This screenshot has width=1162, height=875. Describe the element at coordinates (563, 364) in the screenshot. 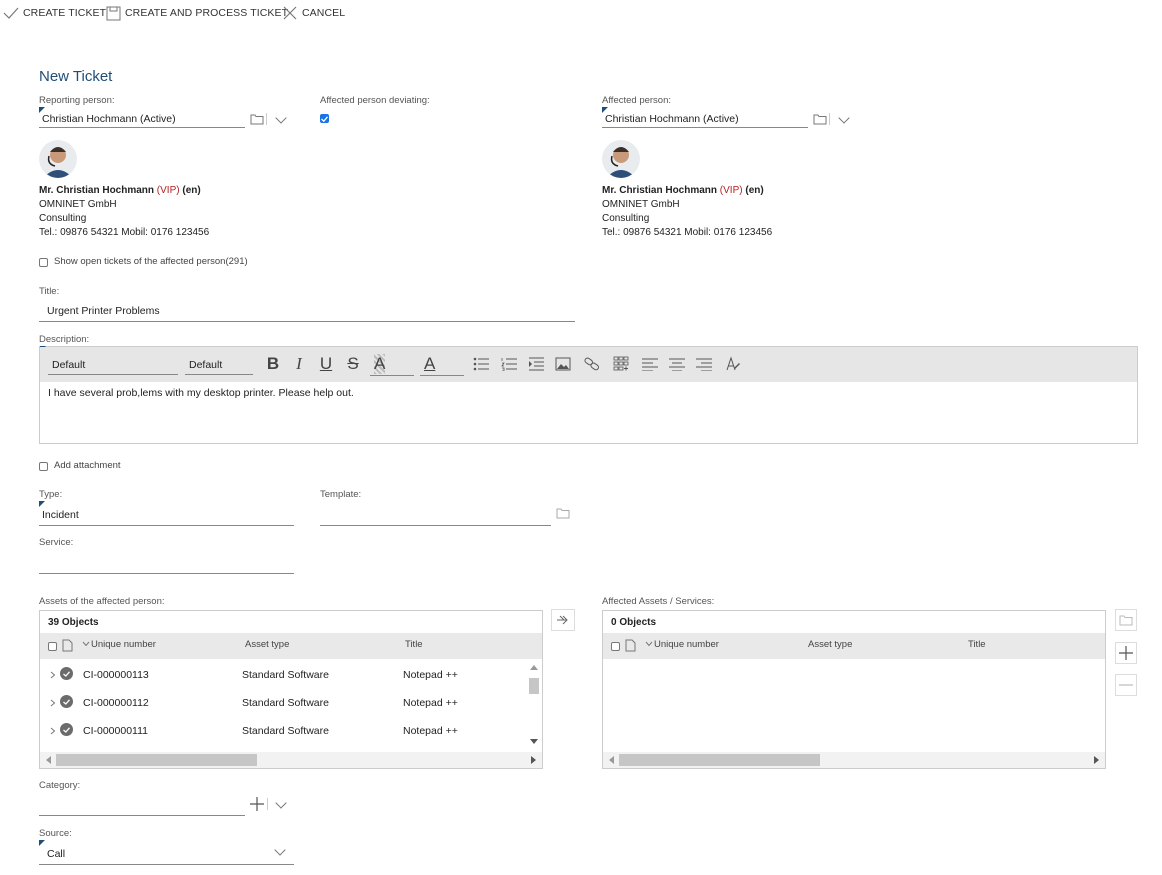

I see `image-icon` at that location.